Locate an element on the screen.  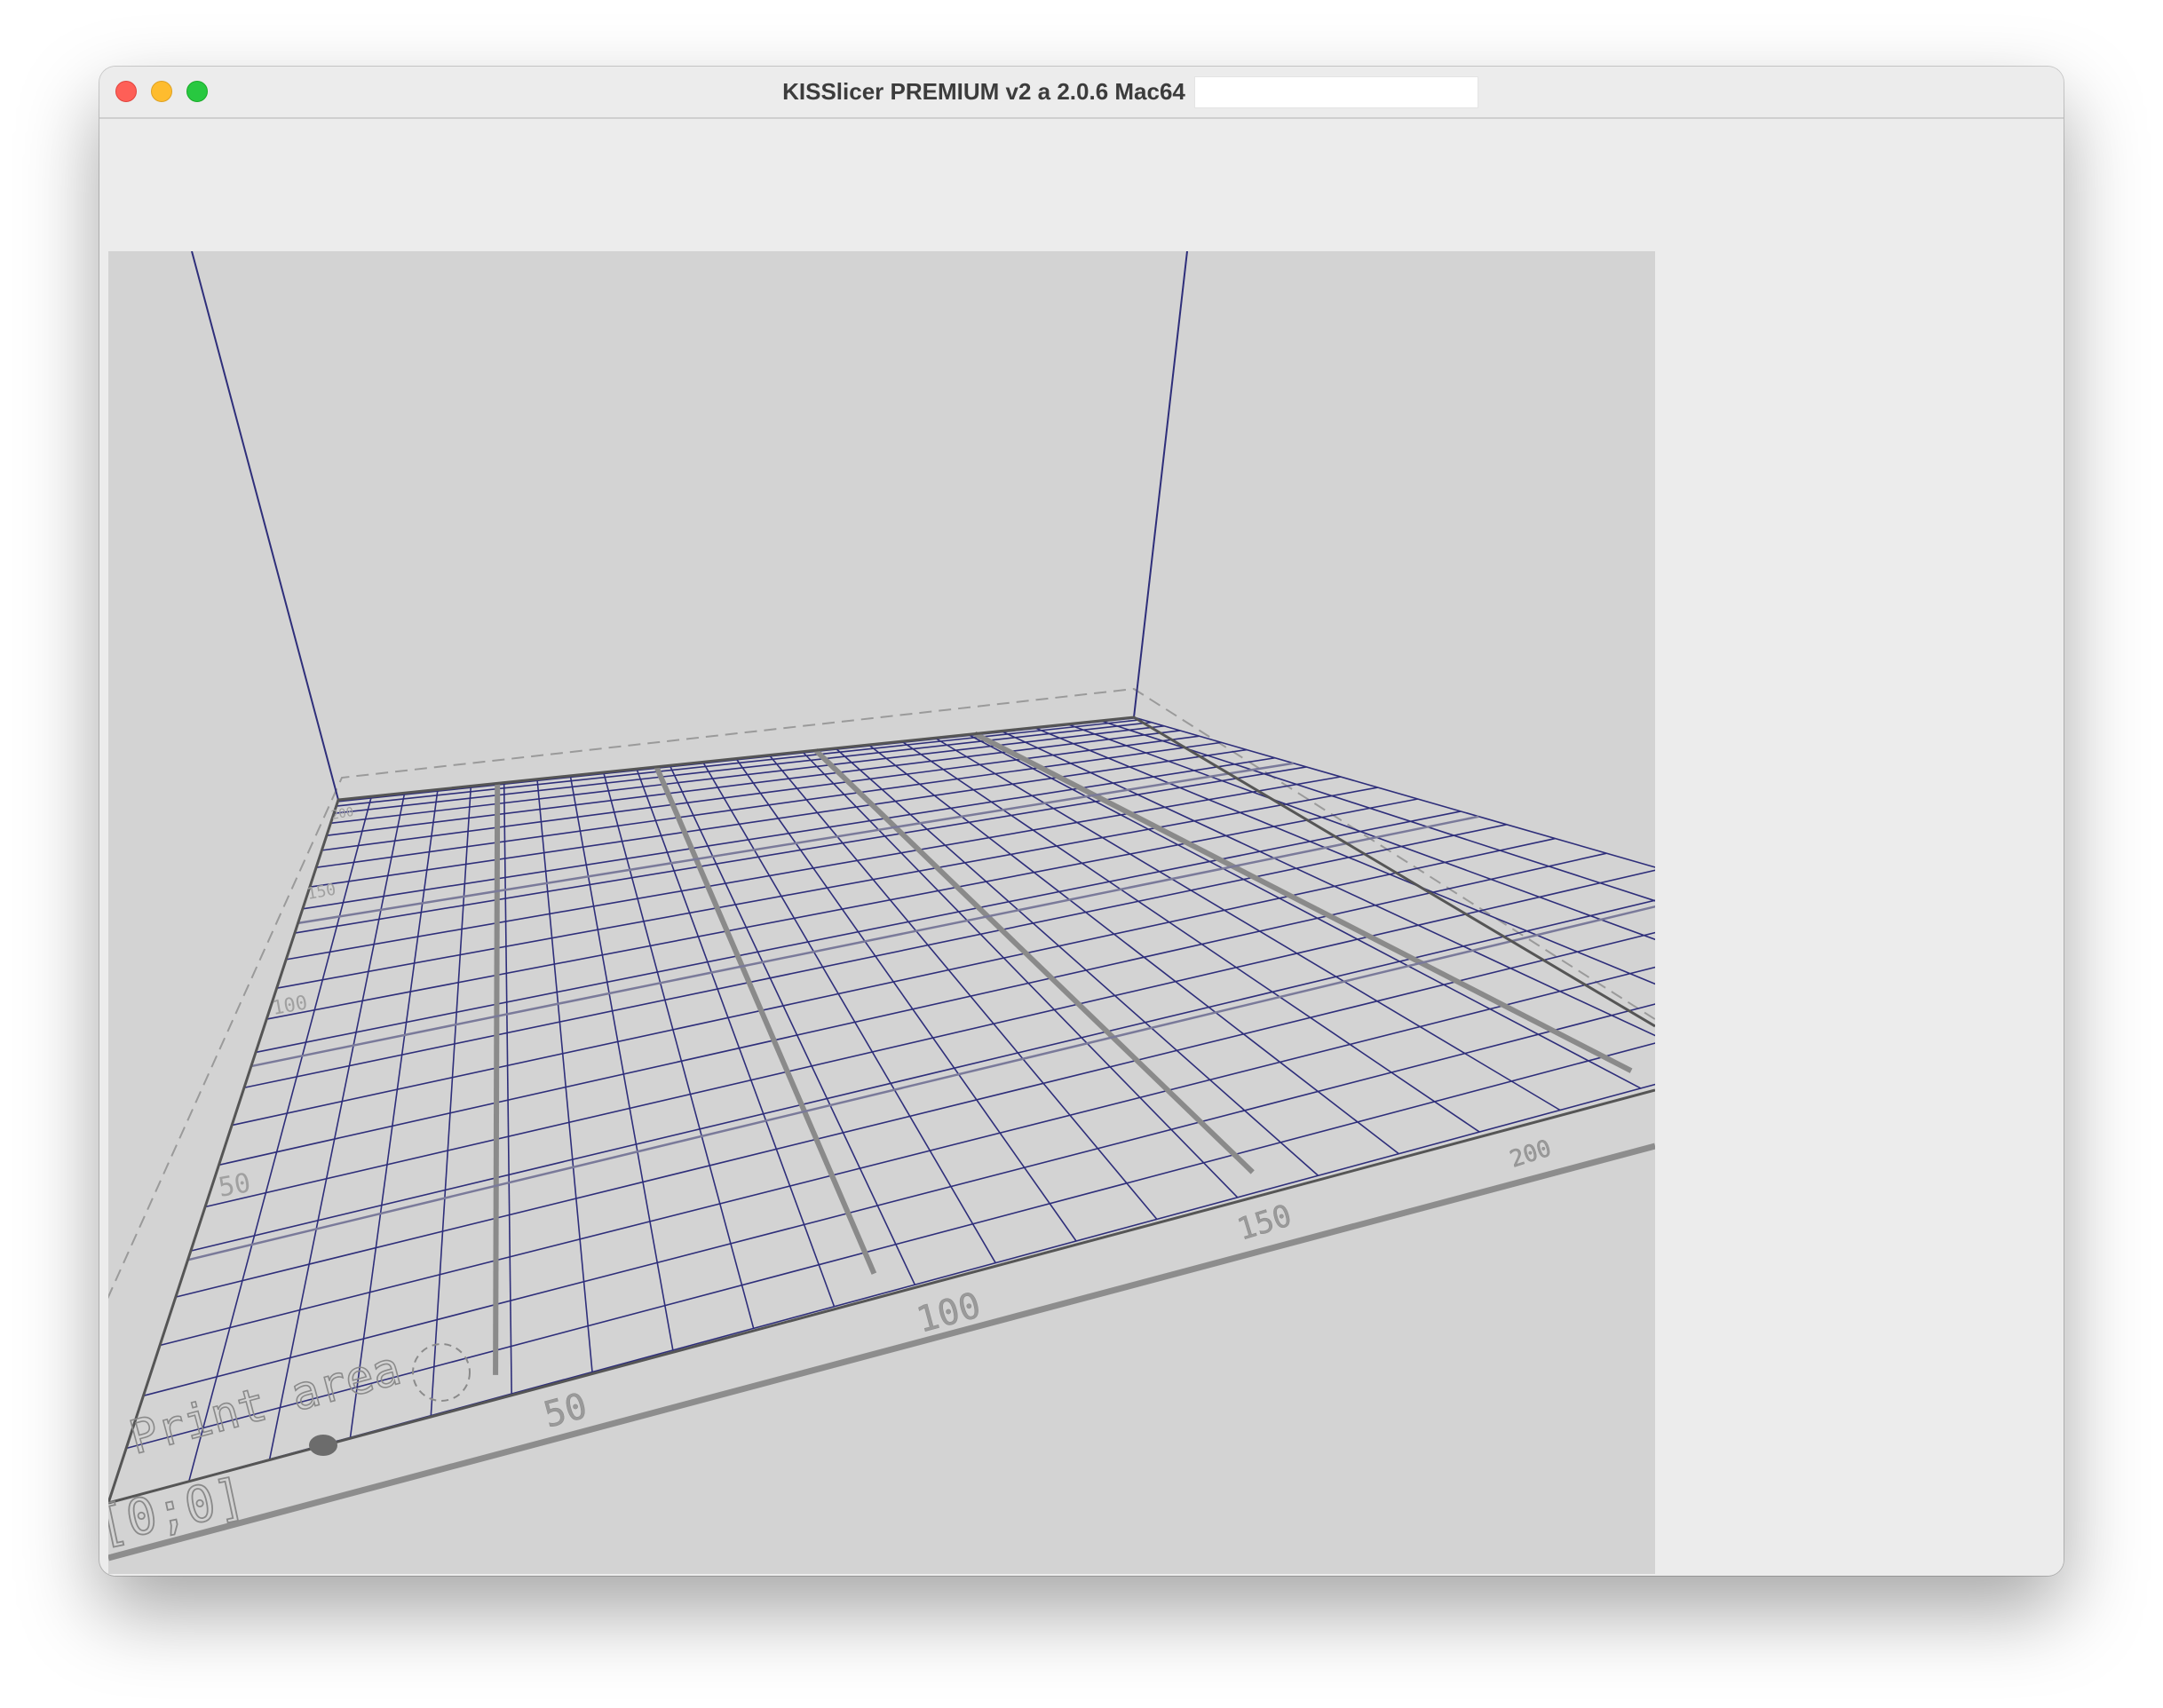
title-wrap: KISSlicer PREMIUM v2 a 2.0.6 Mac64 is located at coordinates (1081, 92).